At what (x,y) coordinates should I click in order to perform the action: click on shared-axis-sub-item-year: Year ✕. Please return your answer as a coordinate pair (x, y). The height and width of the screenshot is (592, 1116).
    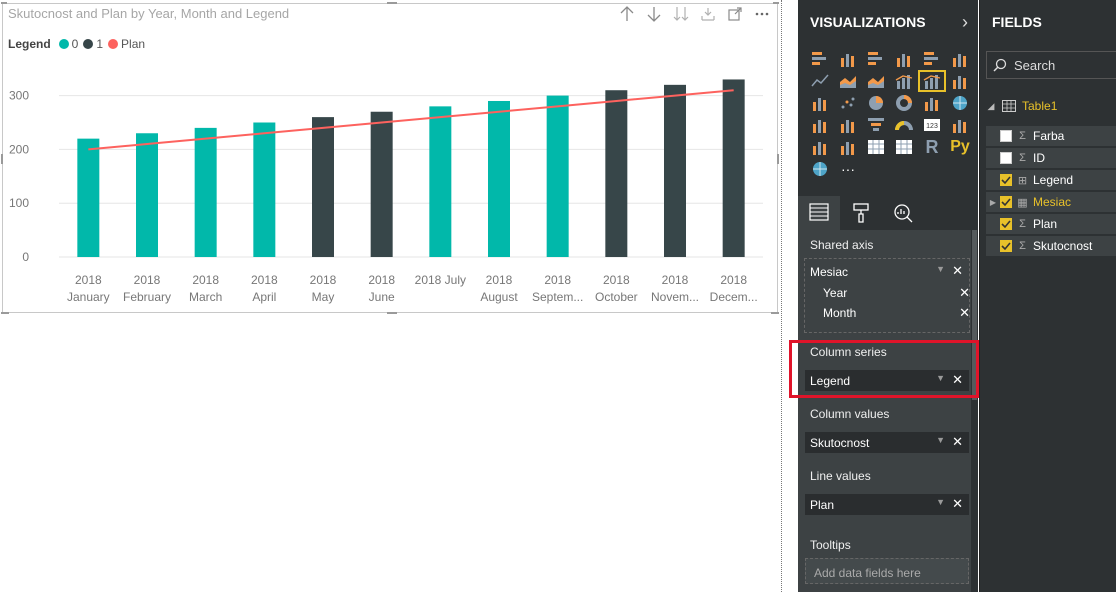
    Looking at the image, I should click on (894, 293).